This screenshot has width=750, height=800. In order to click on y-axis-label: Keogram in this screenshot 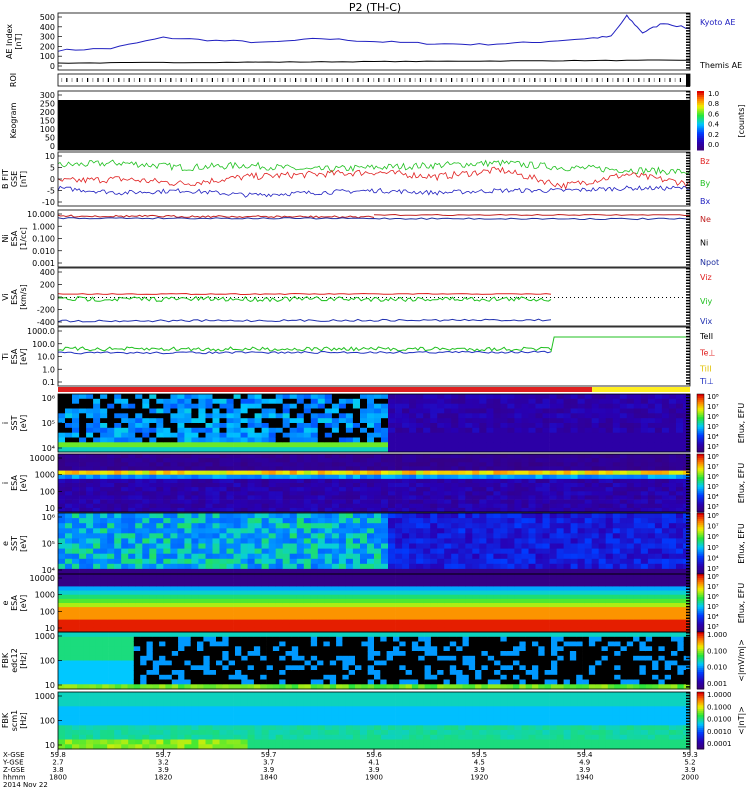, I will do `click(13, 120)`.